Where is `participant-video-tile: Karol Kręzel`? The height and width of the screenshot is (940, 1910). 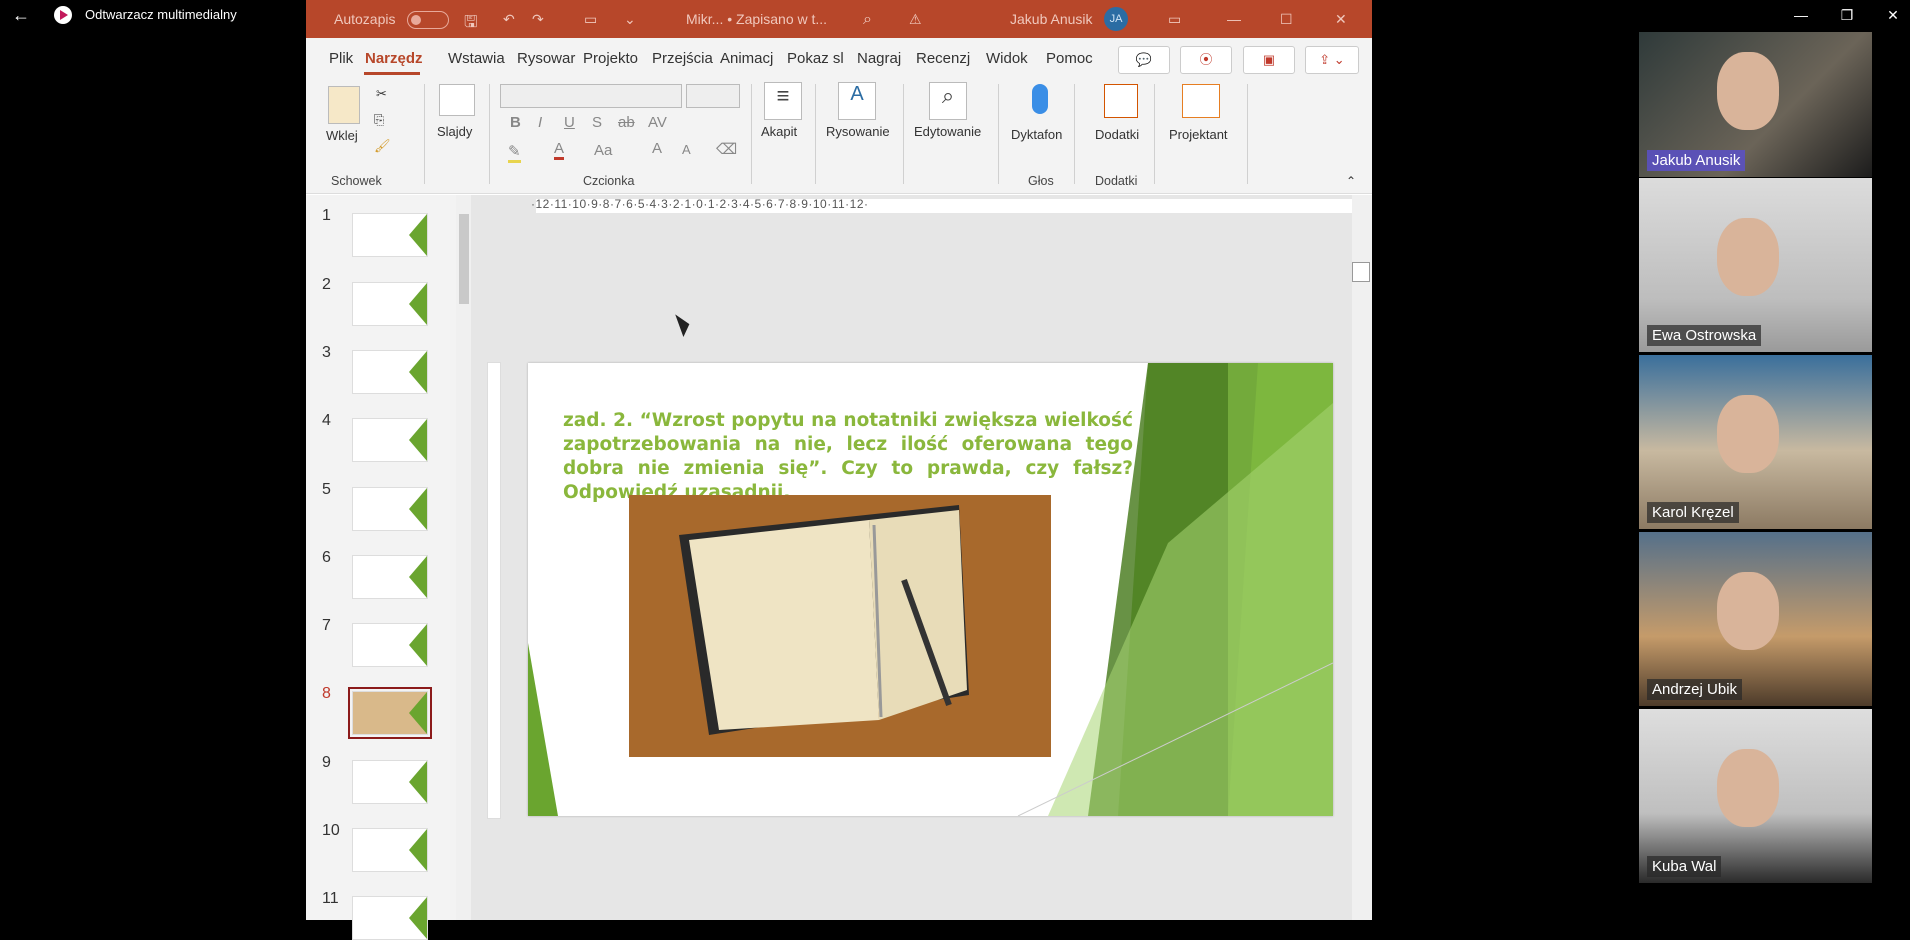
participant-video-tile: Karol Kręzel is located at coordinates (1755, 442).